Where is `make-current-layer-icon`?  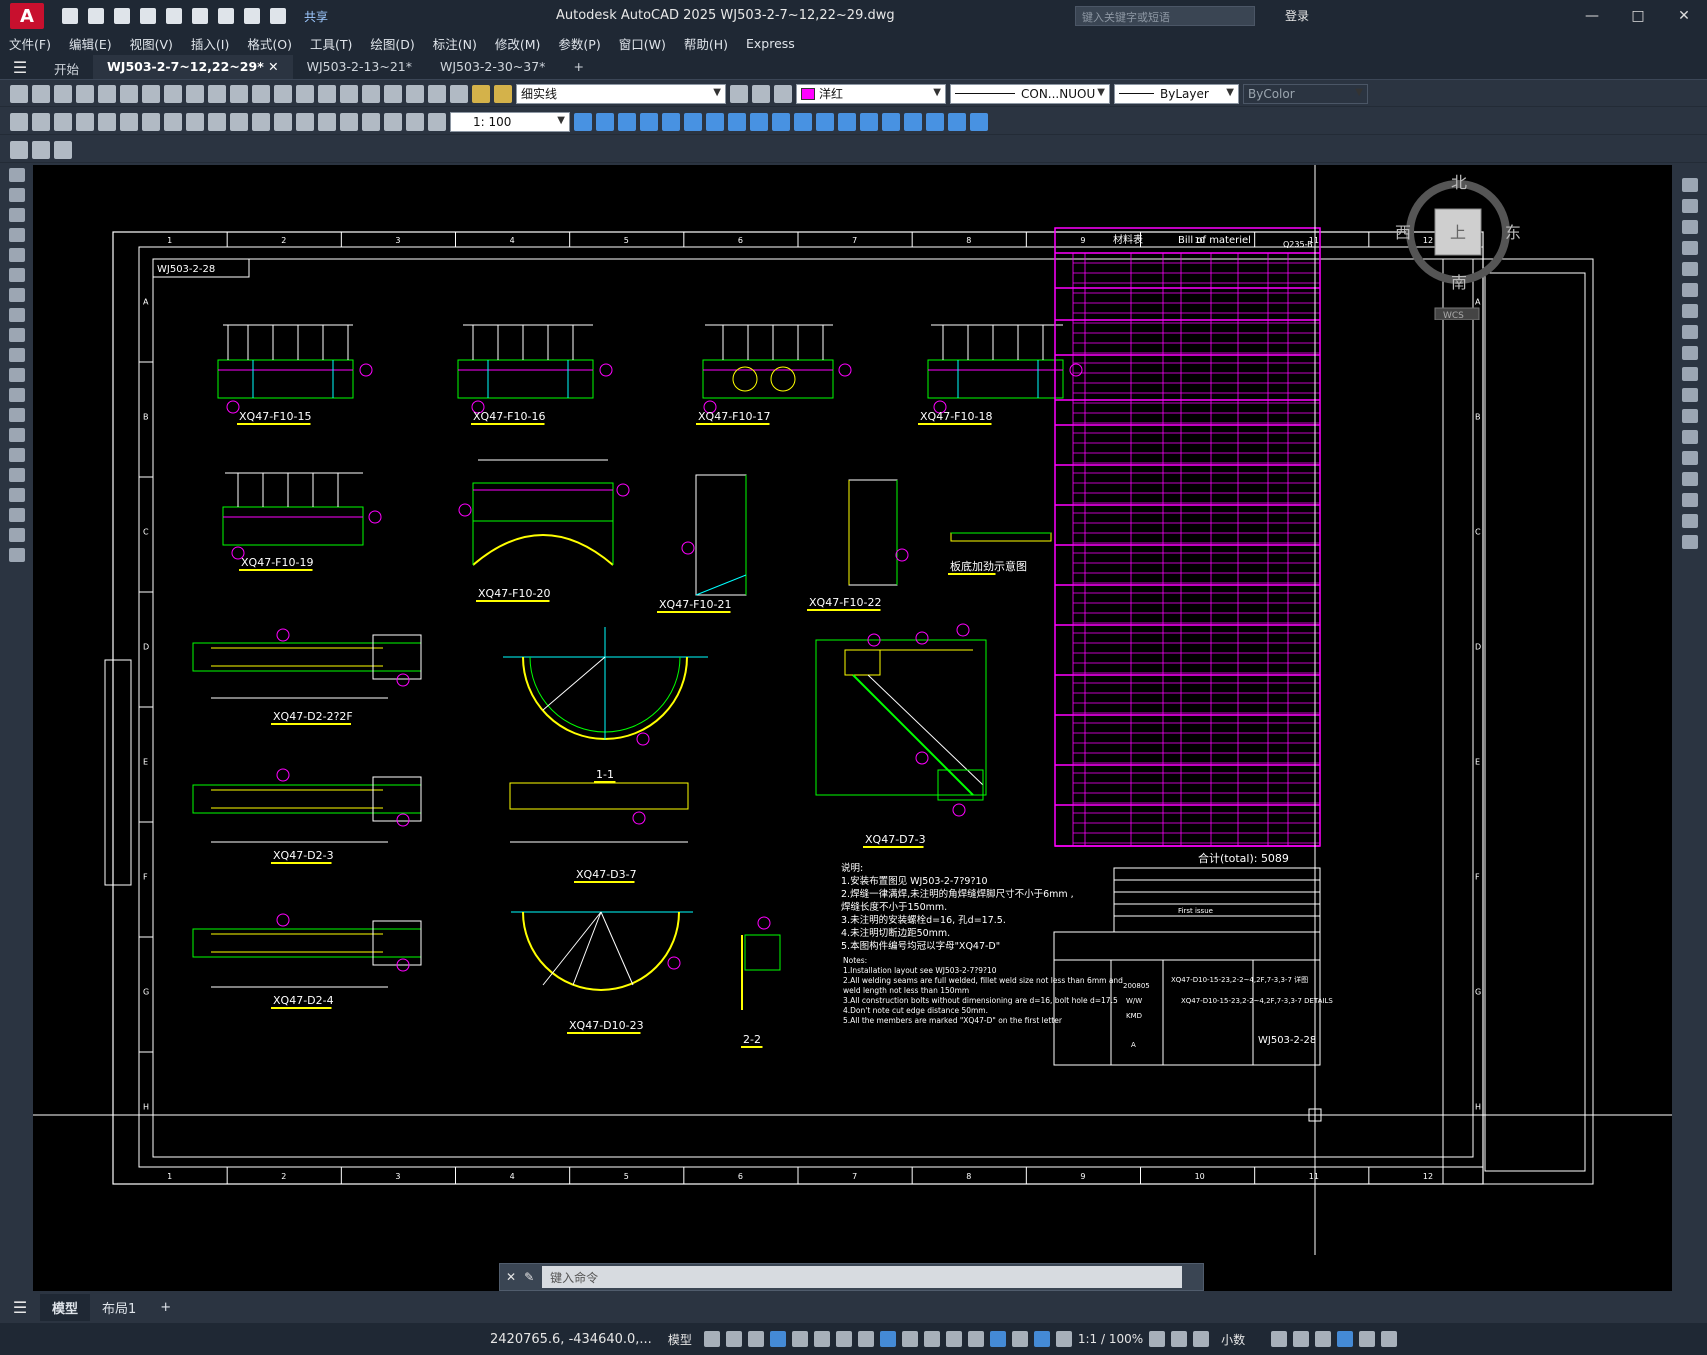 make-current-layer-icon is located at coordinates (739, 93).